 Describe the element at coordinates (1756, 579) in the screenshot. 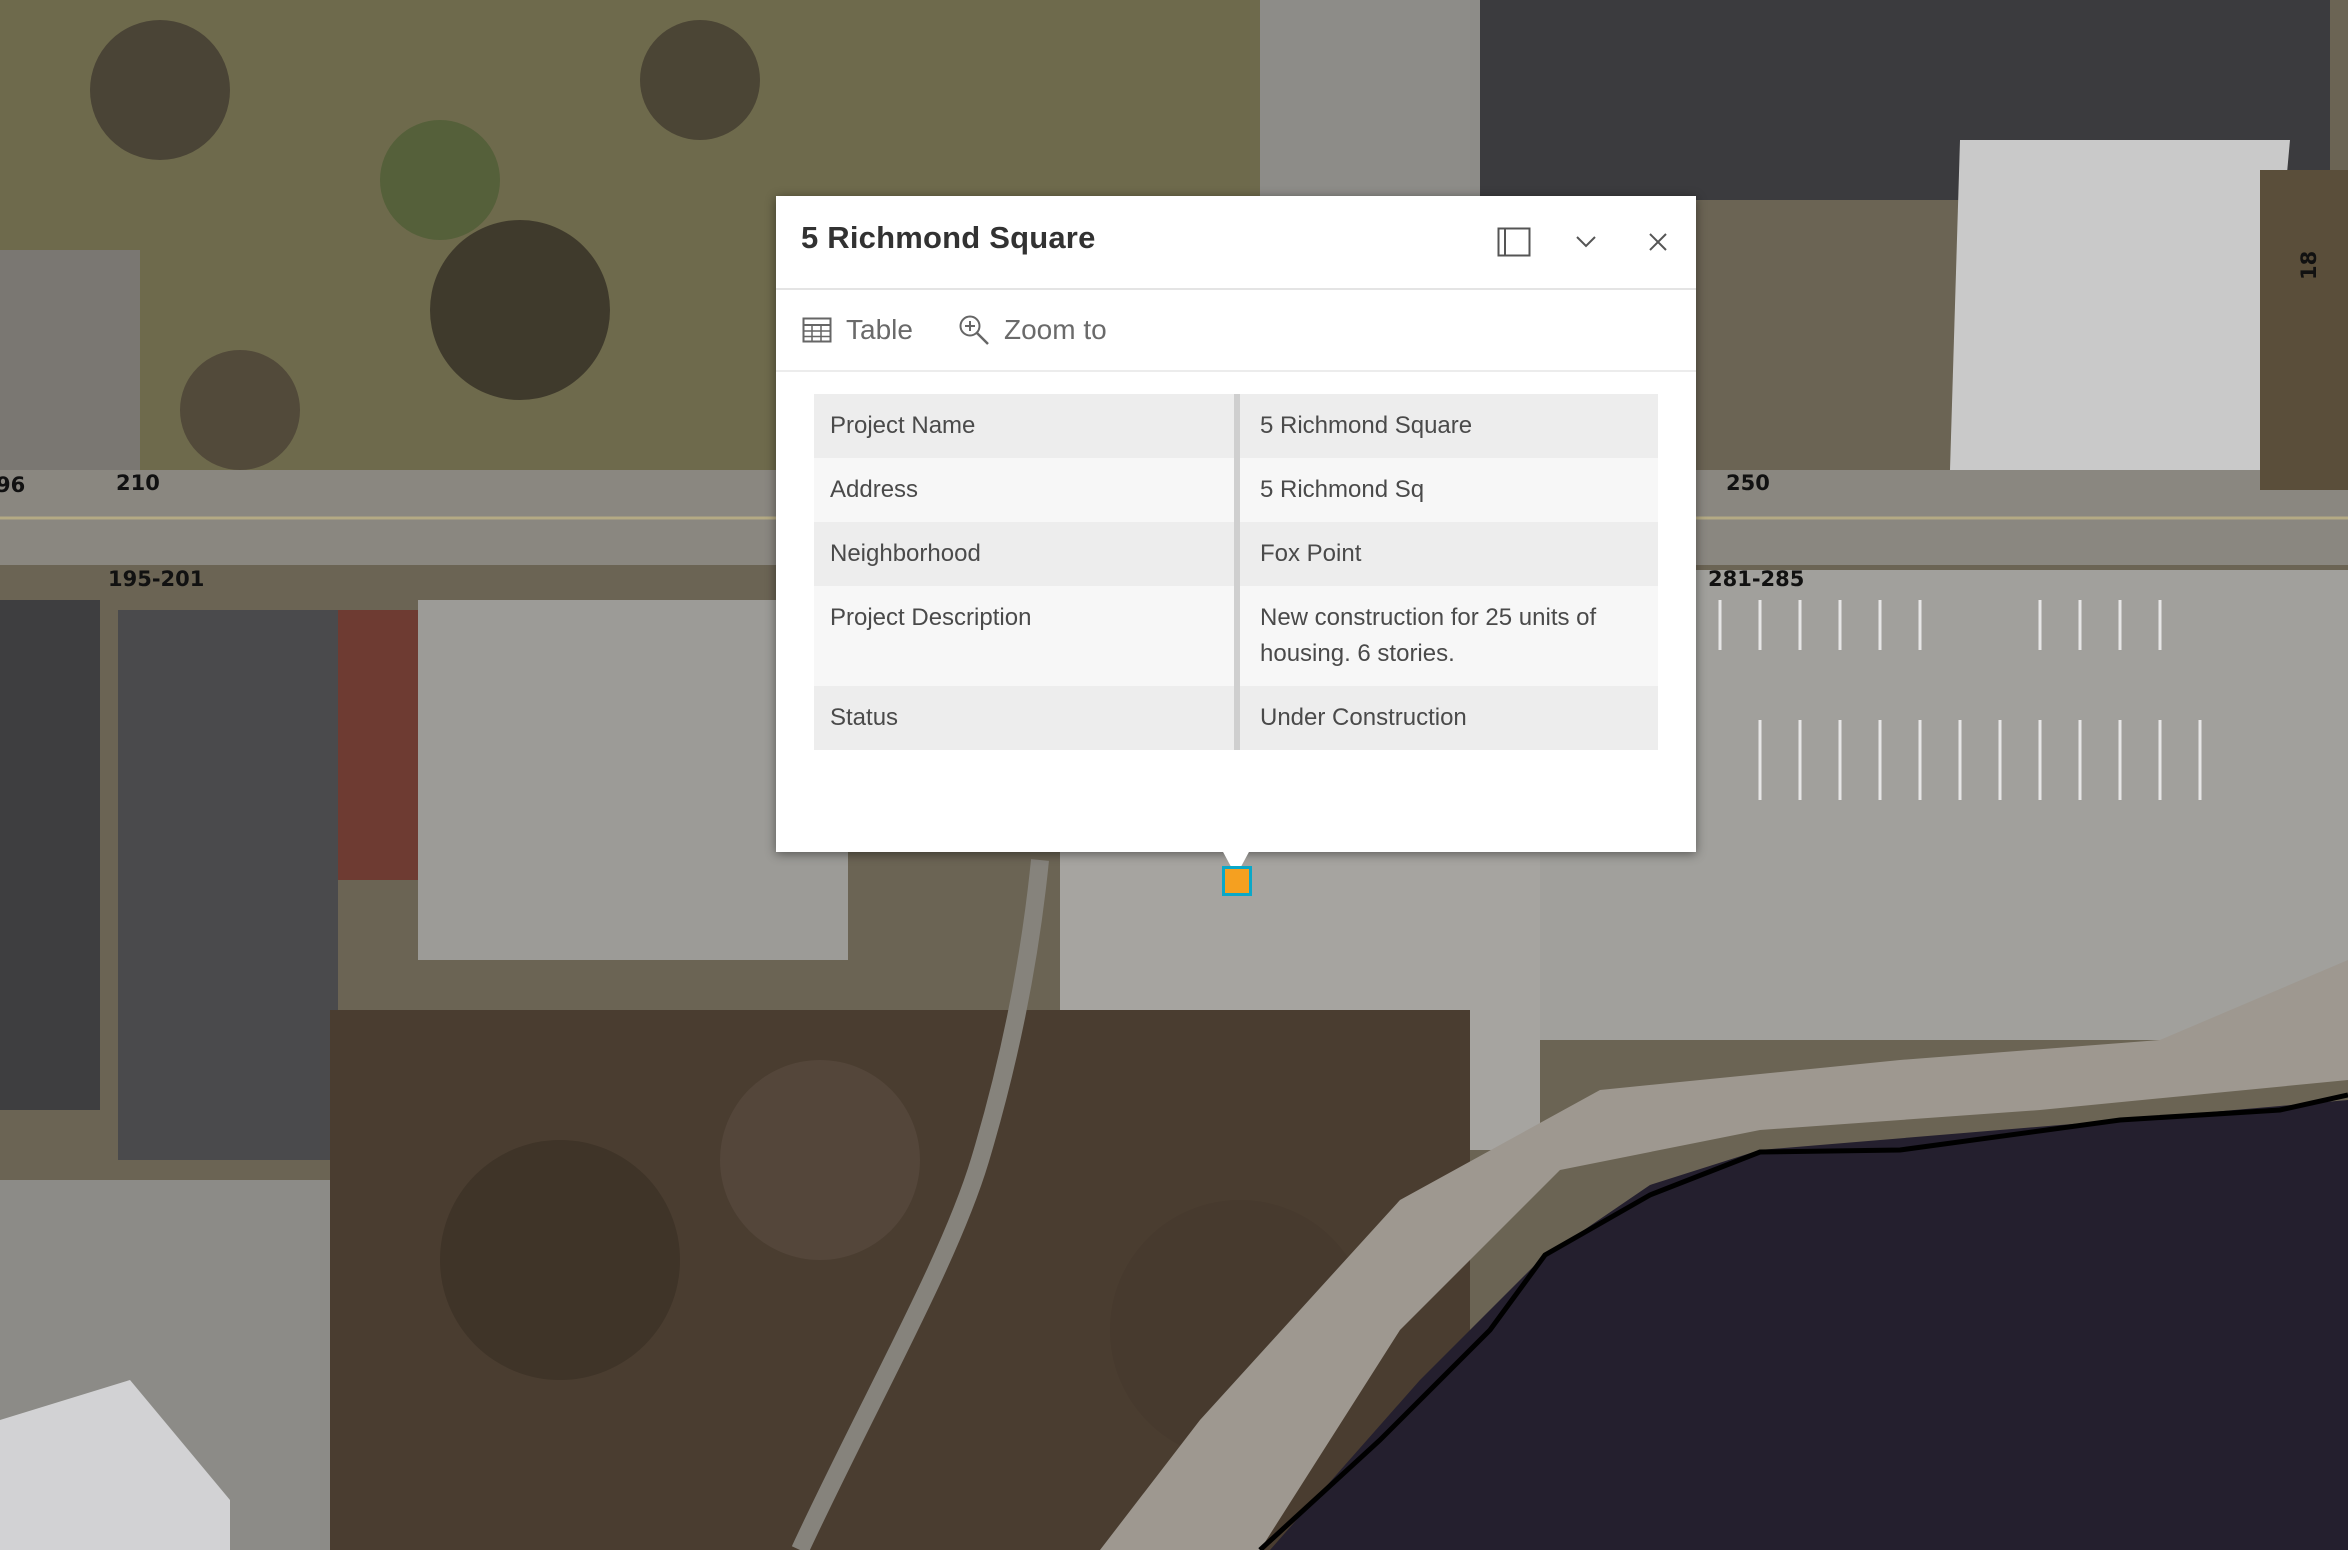

I see `parcel-label: 281-285` at that location.